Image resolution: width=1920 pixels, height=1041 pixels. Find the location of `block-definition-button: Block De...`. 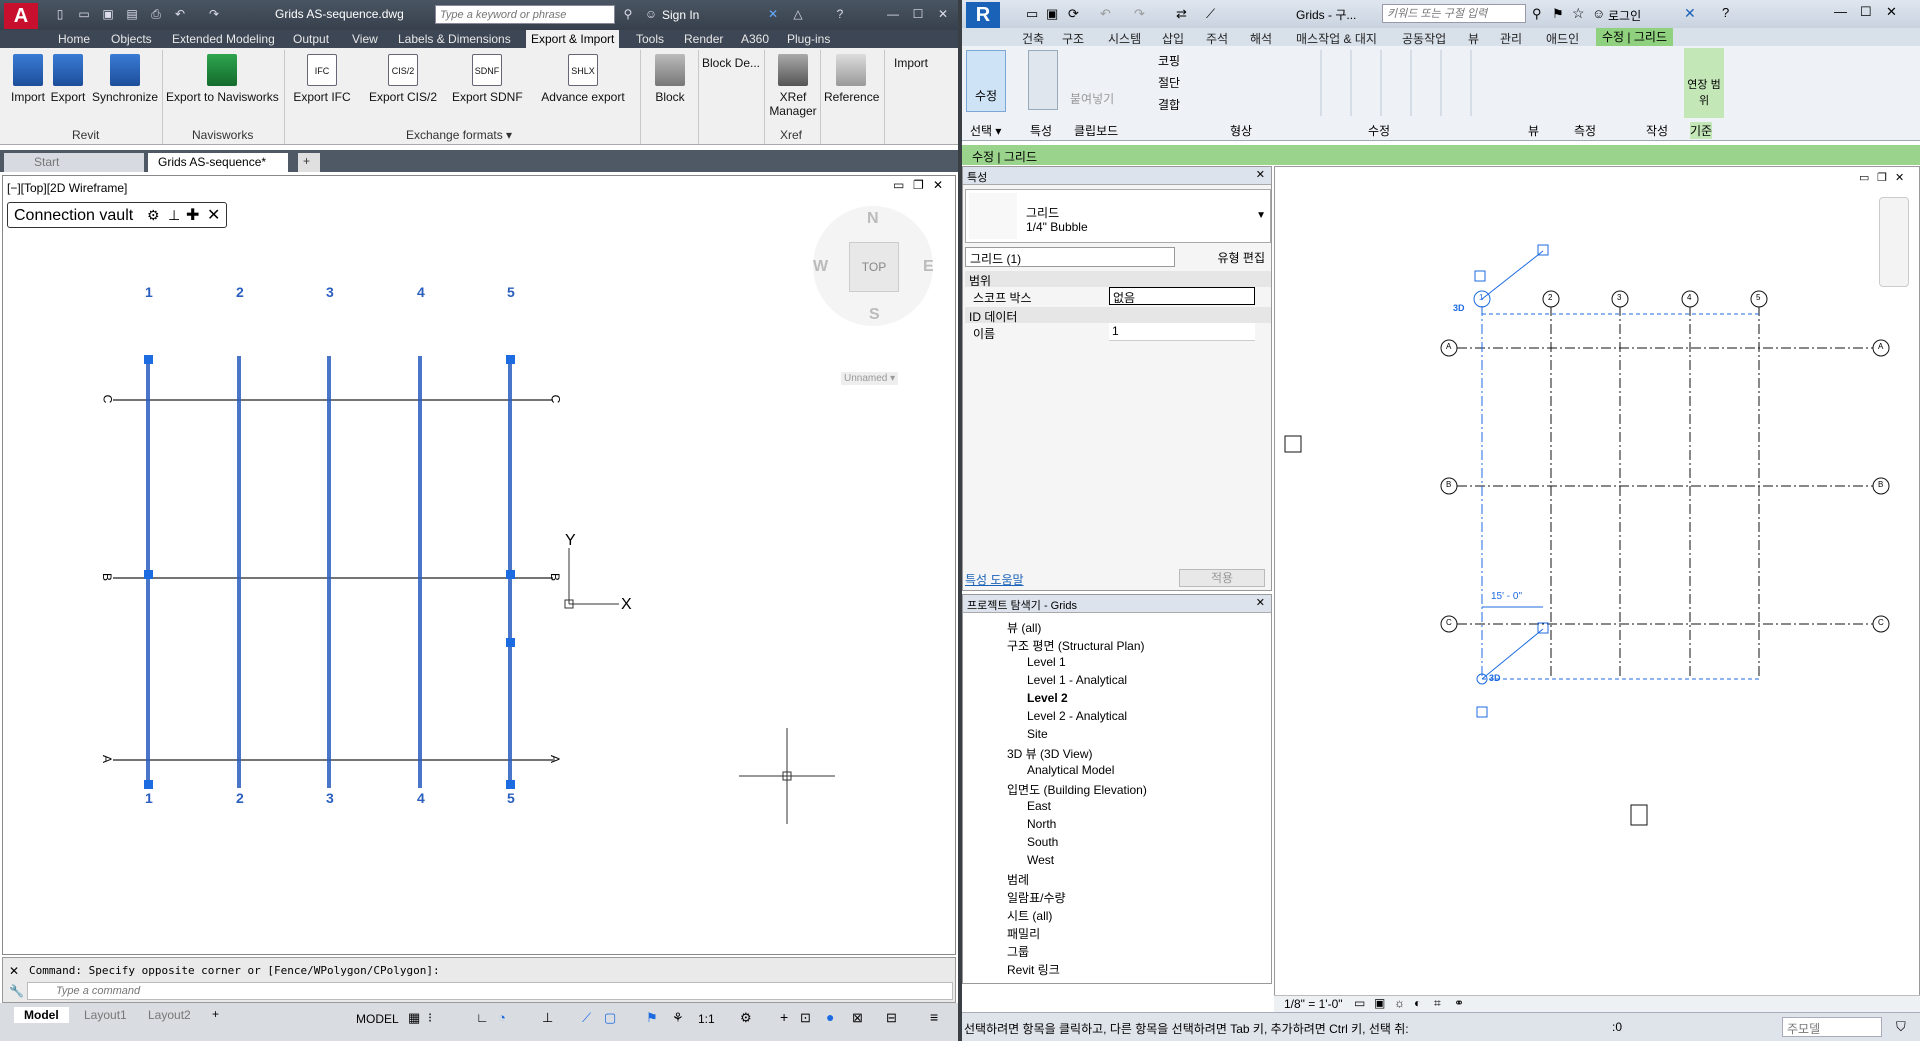

block-definition-button: Block De... is located at coordinates (731, 63).